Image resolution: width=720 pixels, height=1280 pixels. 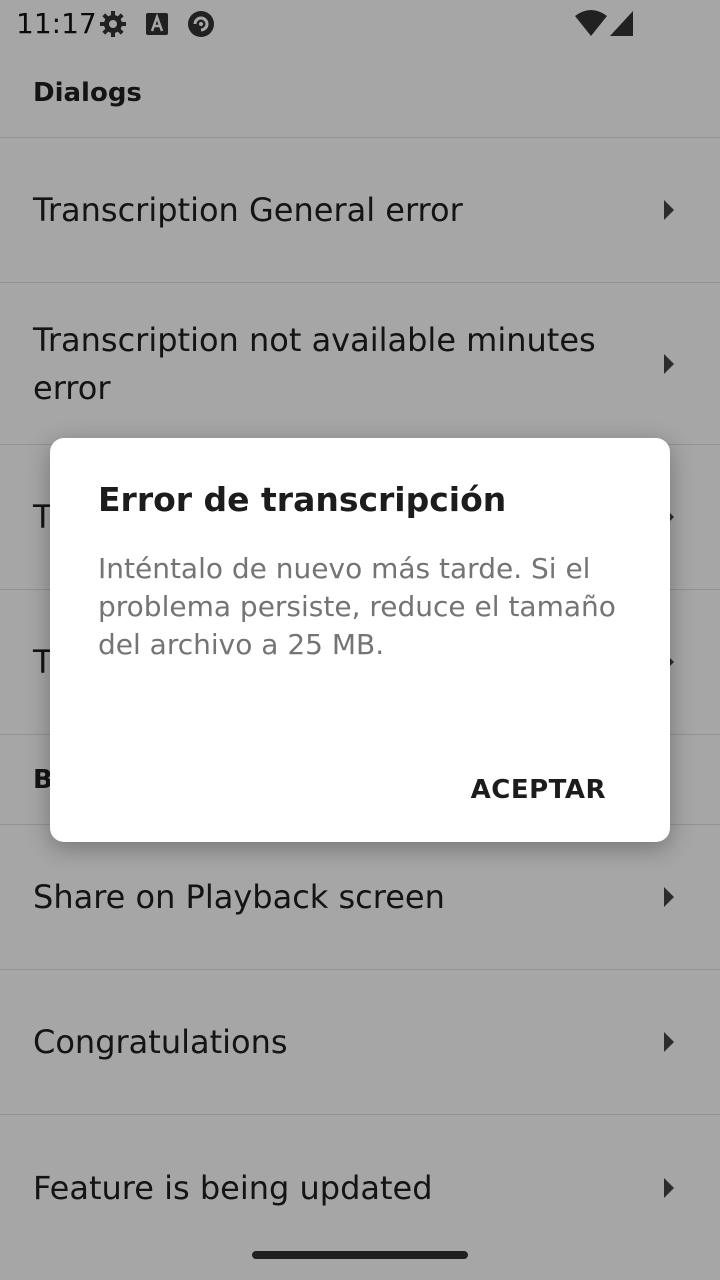 I want to click on dialog-title: Error de transcripción, so click(x=302, y=499).